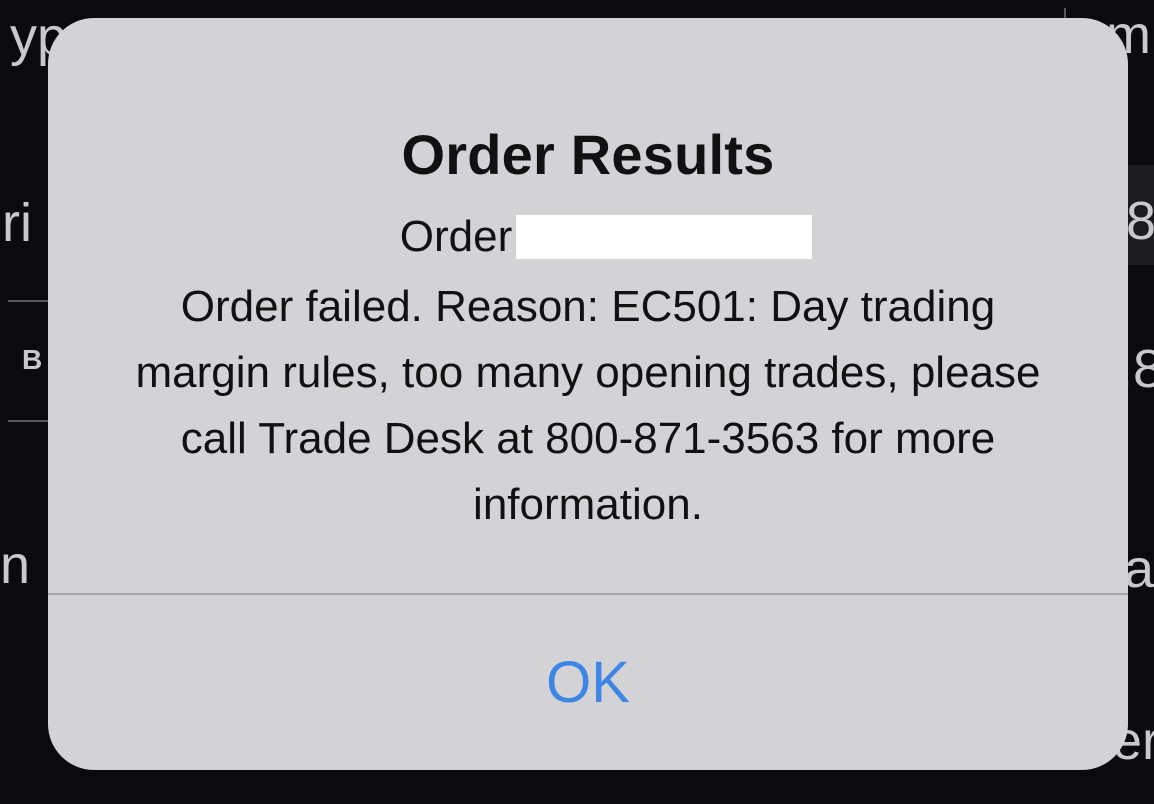  Describe the element at coordinates (588, 154) in the screenshot. I see `alert-title: Order Results` at that location.